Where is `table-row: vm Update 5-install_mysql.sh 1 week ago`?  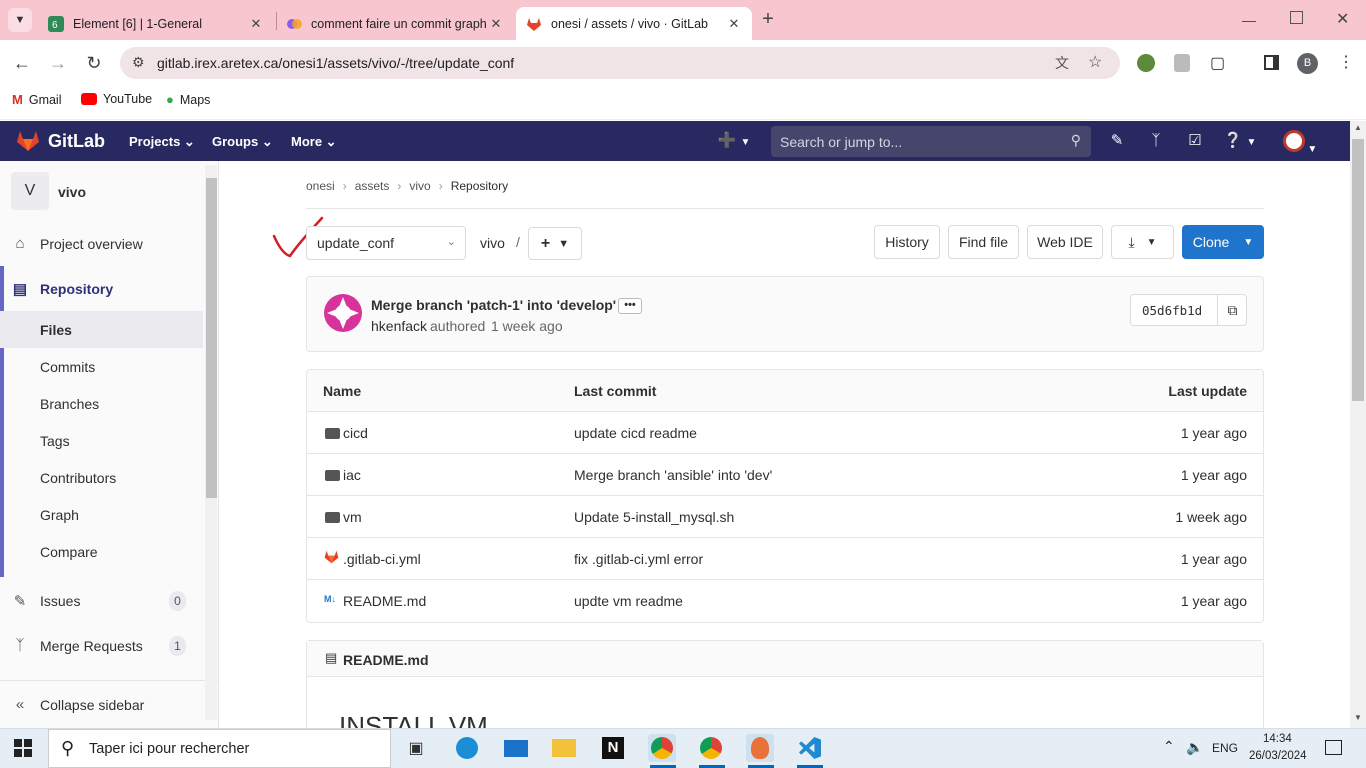
table-row: vm Update 5-install_mysql.sh 1 week ago is located at coordinates (785, 517).